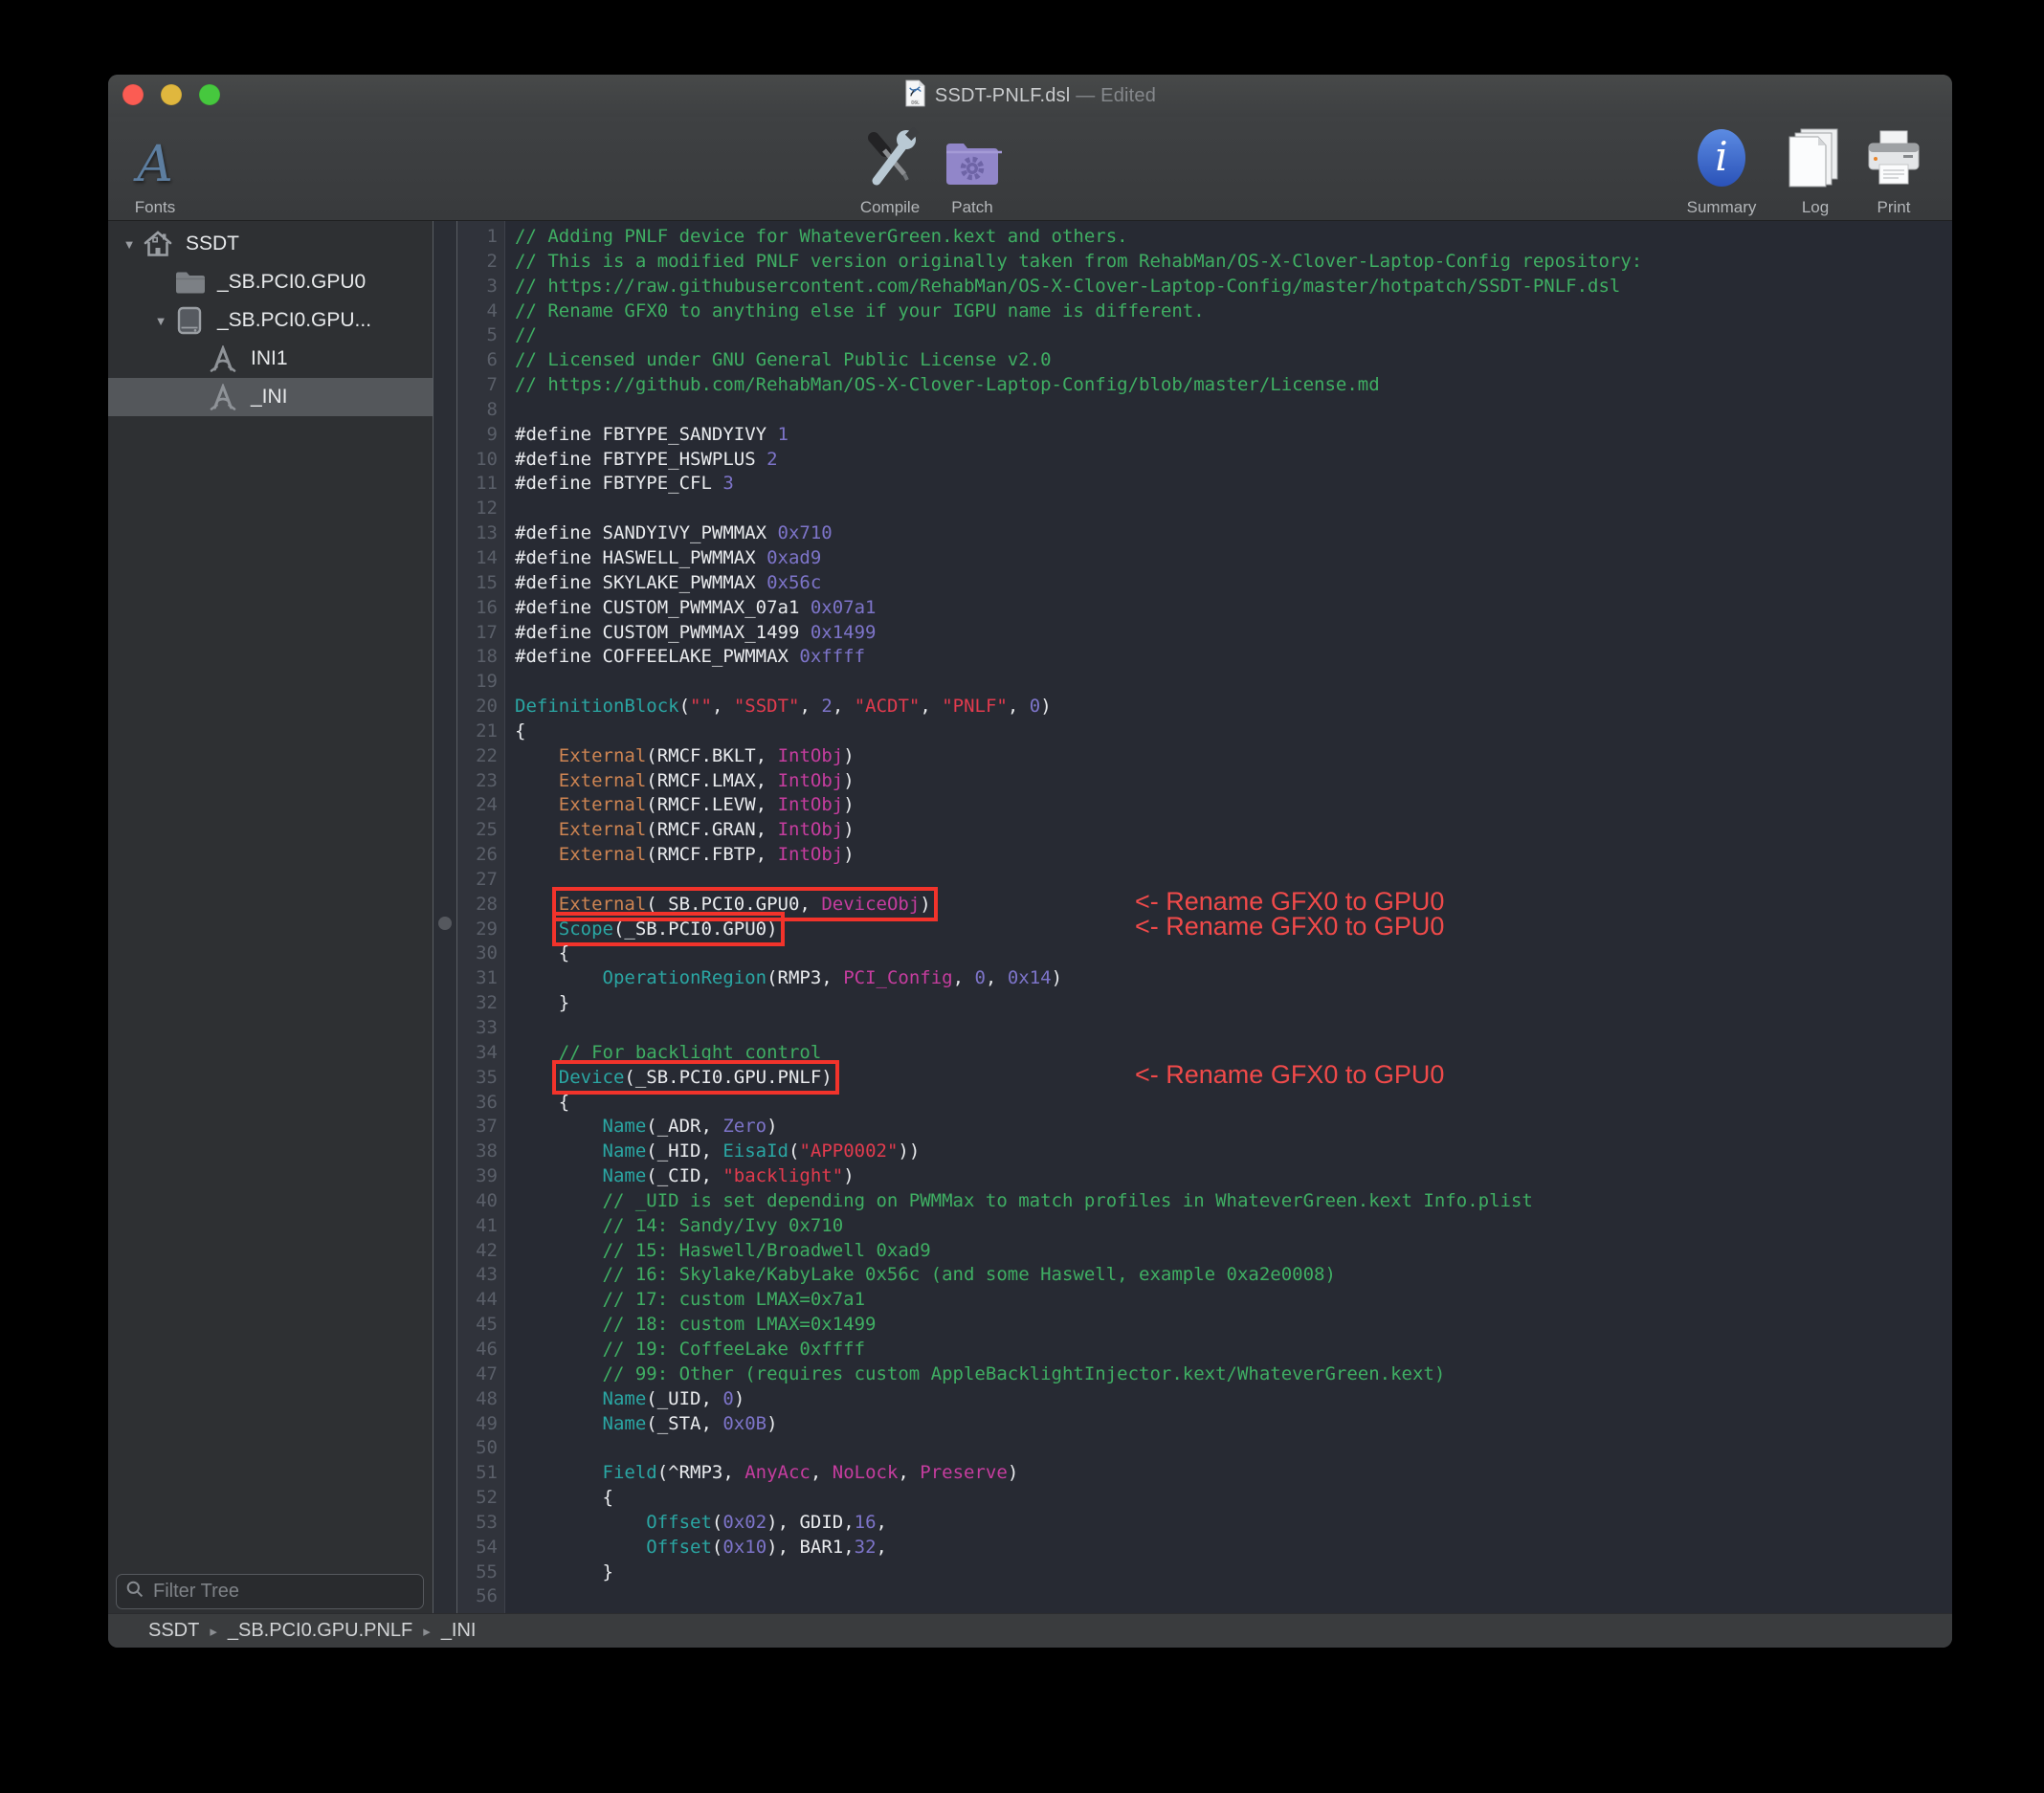 This screenshot has height=1793, width=2044. I want to click on line-number: 29, so click(487, 929).